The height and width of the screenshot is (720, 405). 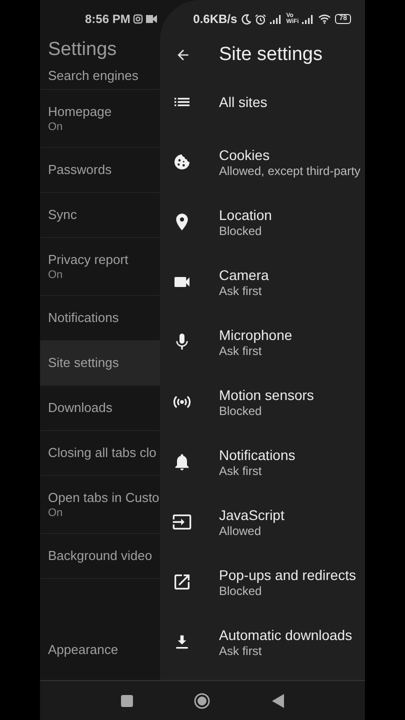 I want to click on site-setting-item: Pop-ups and redirects Blocked, so click(x=287, y=582).